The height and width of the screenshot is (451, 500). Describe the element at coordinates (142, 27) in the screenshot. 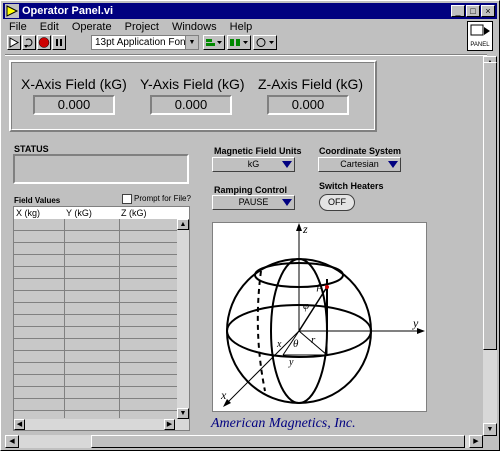

I see `menu-project: Project` at that location.